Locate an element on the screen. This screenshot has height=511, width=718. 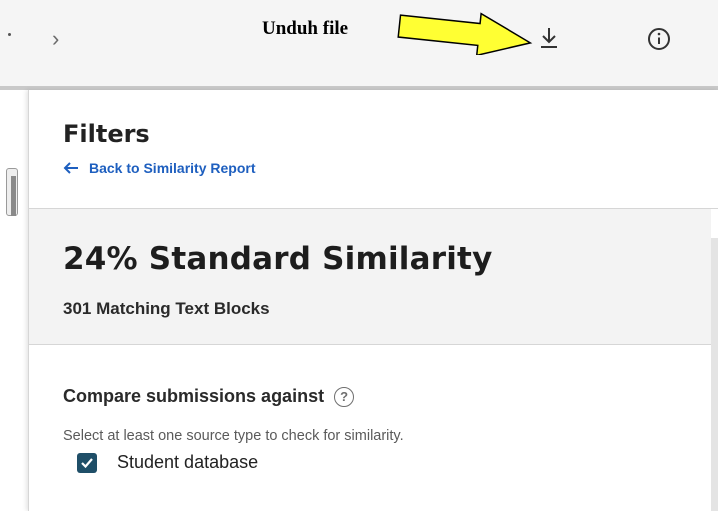
back-to-report-link: Back to Similarity Report is located at coordinates (159, 168).